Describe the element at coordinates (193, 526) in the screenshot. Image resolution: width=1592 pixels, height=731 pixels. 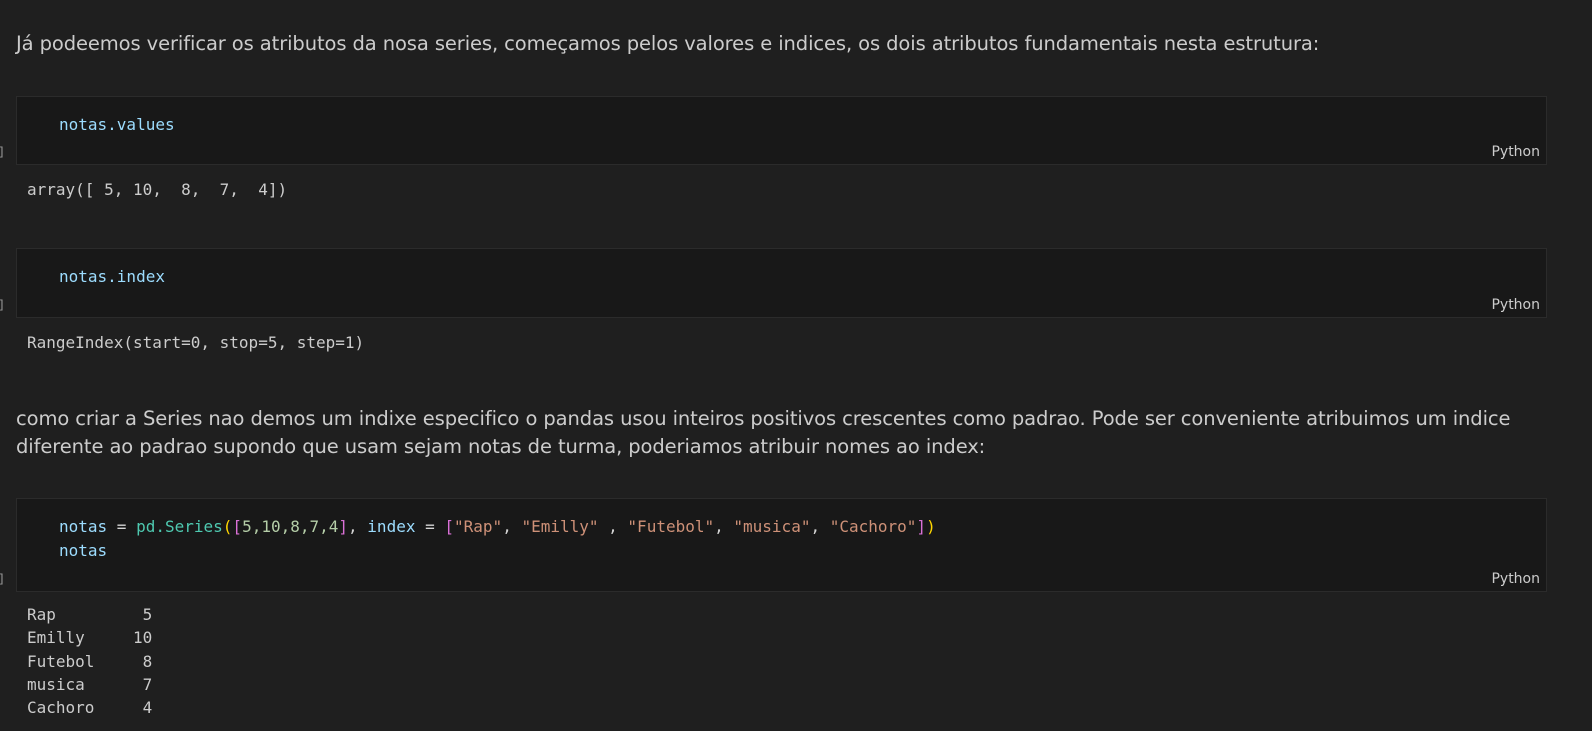
I see `code-token: Series` at that location.